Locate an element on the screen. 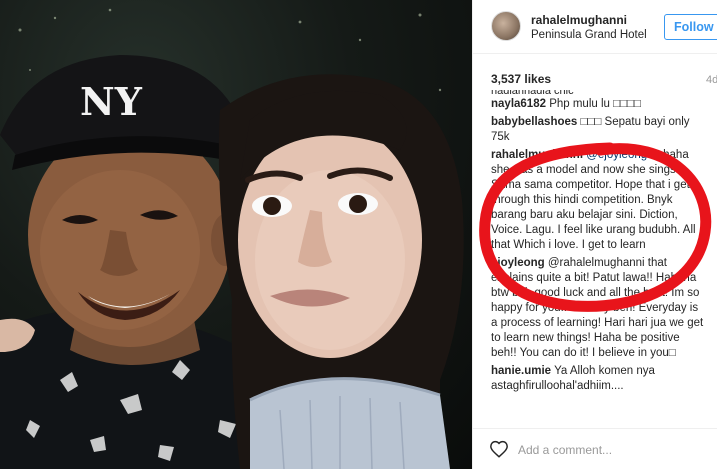  truncated-comment: nadiahnadia chic is located at coordinates (598, 92).